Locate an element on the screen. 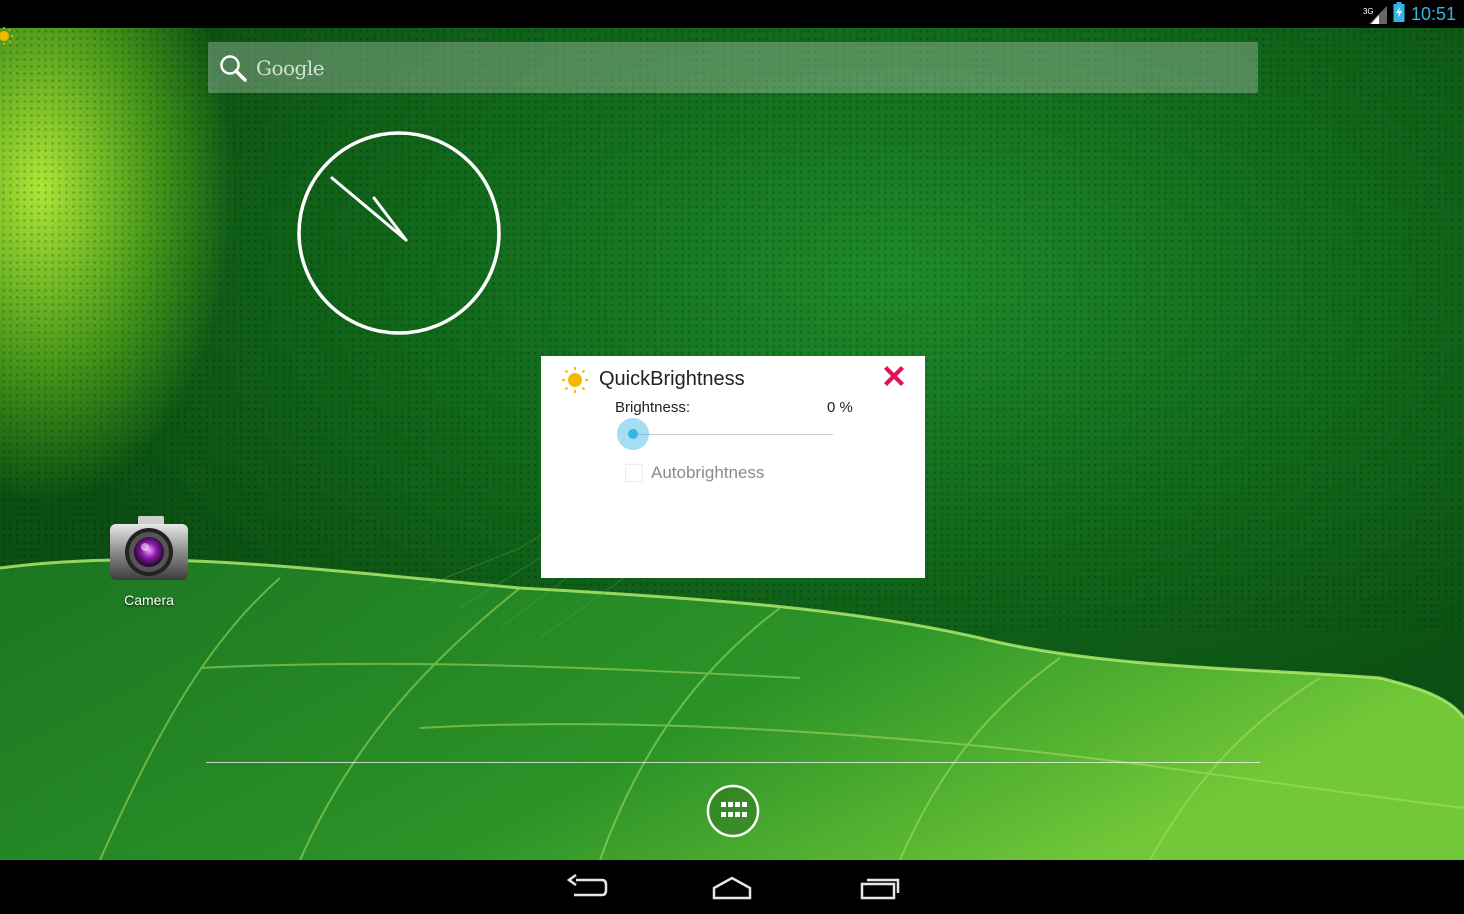 The image size is (1464, 914). autobrightness-label: Autobrightness is located at coordinates (708, 472).